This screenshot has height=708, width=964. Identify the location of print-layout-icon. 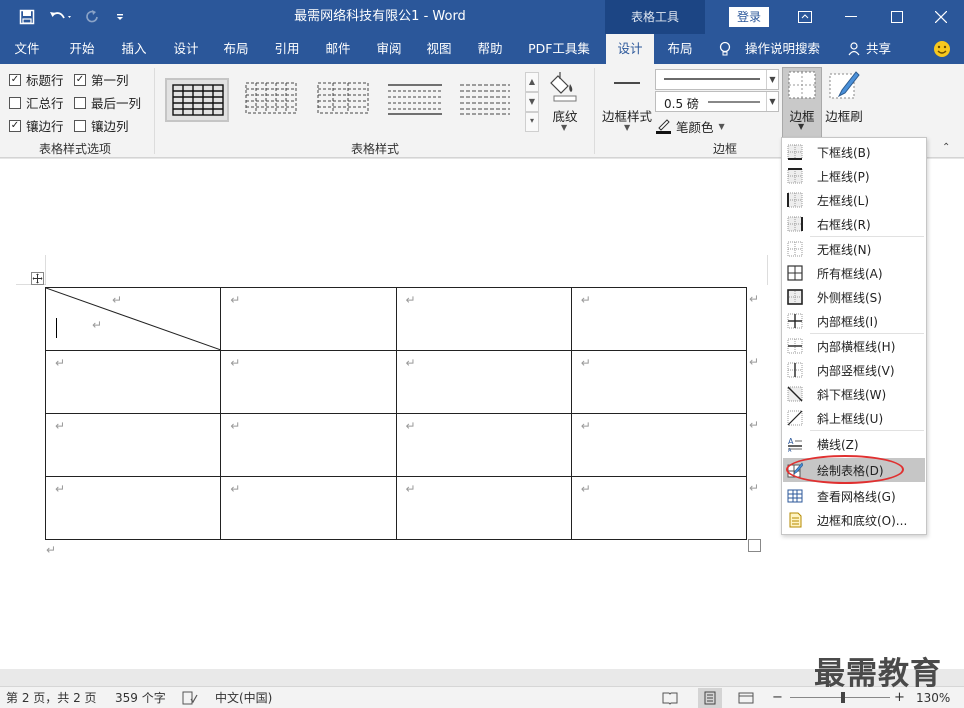
(710, 698).